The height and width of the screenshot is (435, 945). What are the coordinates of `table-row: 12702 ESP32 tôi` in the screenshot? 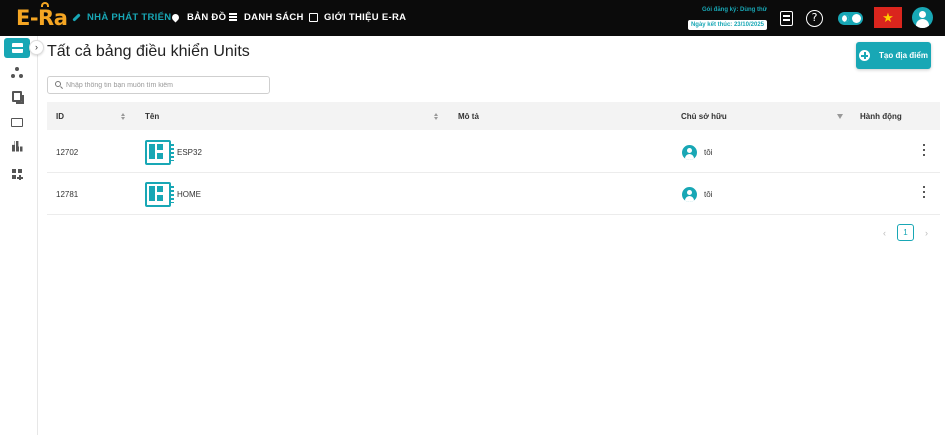 It's located at (493, 152).